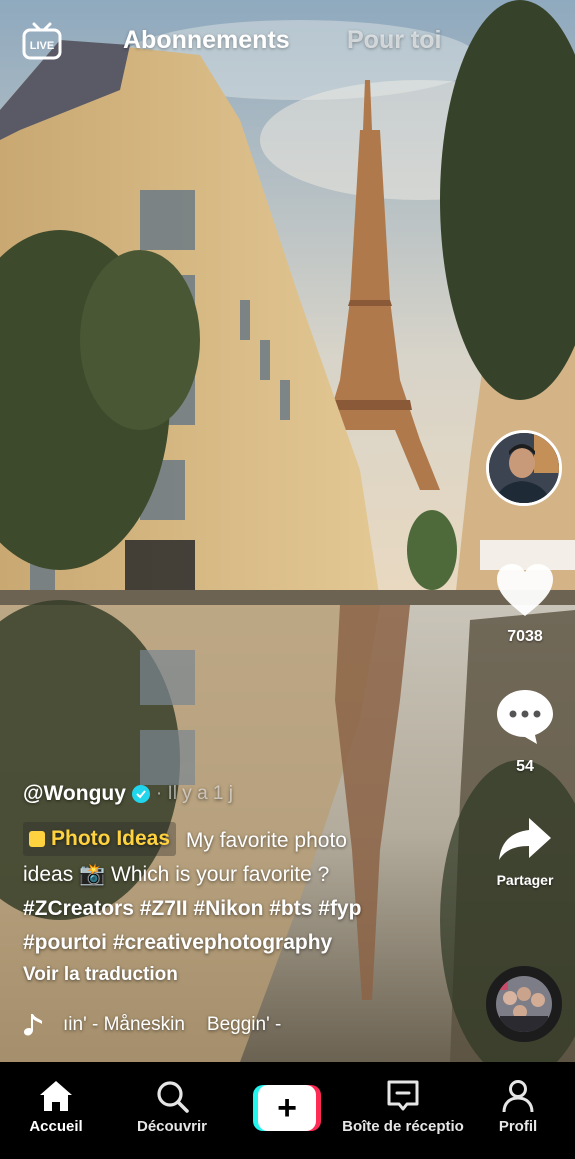 This screenshot has height=1159, width=575. I want to click on comment-icon, so click(525, 717).